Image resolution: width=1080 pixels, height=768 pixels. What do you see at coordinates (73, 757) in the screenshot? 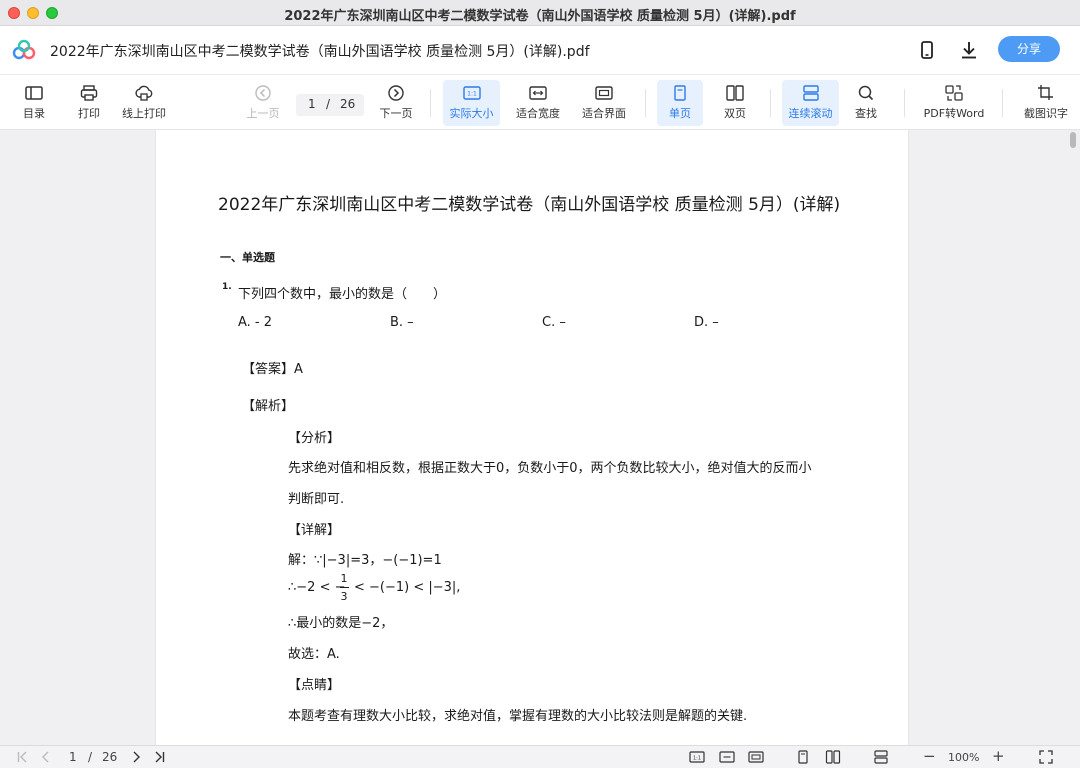
I see `bottom-page-current: 1` at bounding box center [73, 757].